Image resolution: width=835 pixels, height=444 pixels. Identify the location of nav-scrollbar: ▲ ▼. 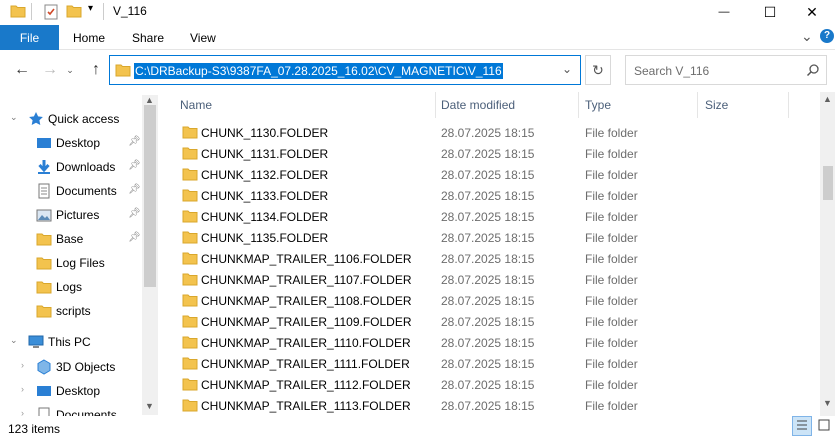
(150, 255).